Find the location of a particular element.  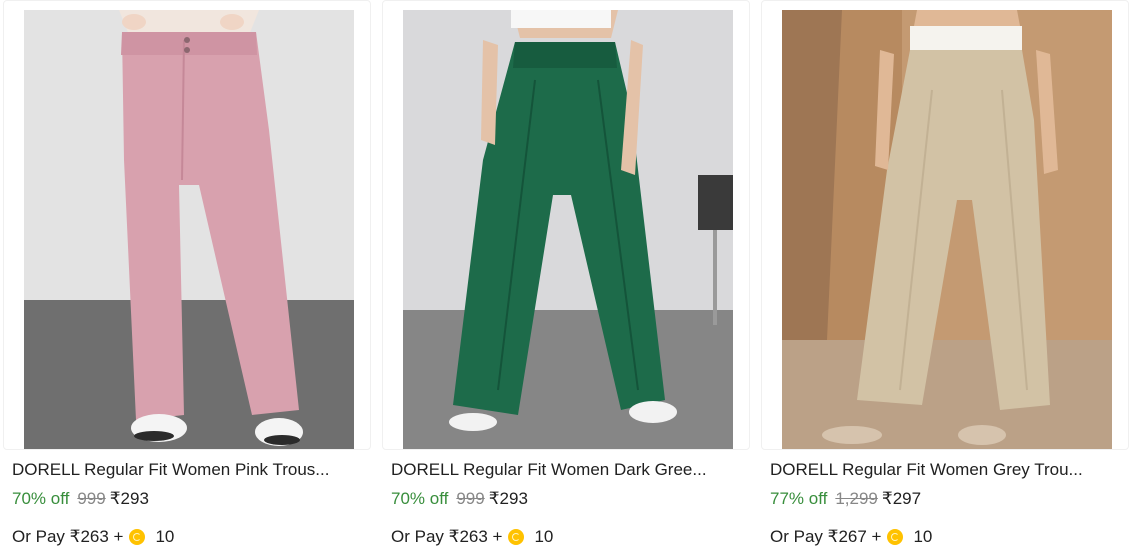

price-row: 77% off 1,299 ₹297 is located at coordinates (845, 499).